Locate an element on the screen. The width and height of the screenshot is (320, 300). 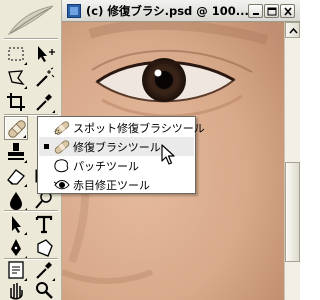
maximize-icon is located at coordinates (272, 11).